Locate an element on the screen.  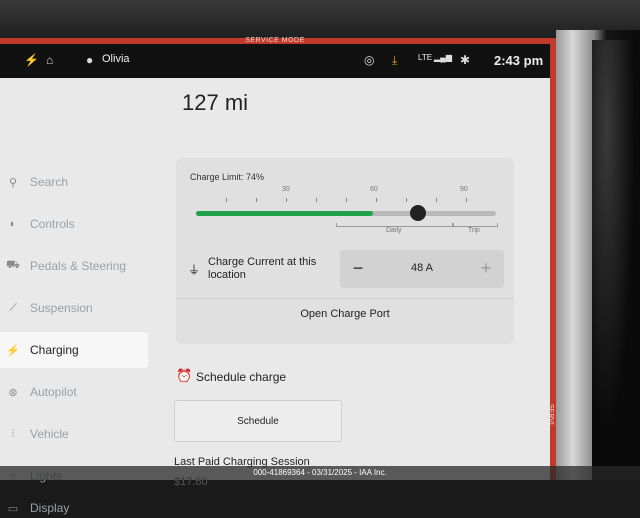
sidebar-item-display: ▭ Display is located at coordinates (74, 508).